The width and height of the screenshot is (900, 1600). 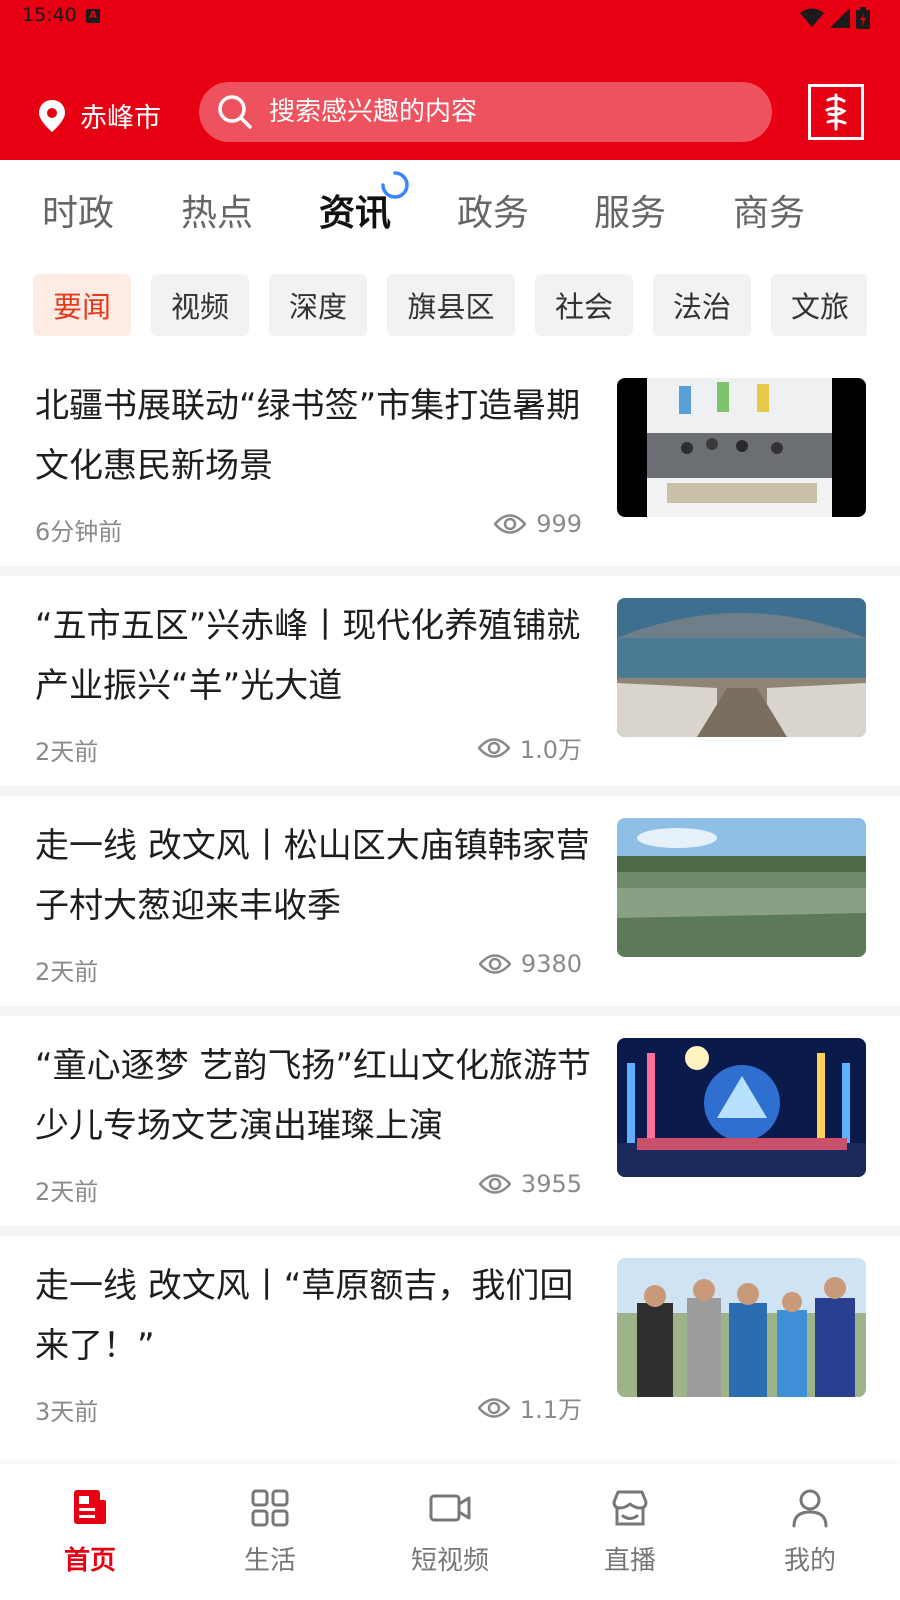 What do you see at coordinates (49, 15) in the screenshot?
I see `status-time: 15:40` at bounding box center [49, 15].